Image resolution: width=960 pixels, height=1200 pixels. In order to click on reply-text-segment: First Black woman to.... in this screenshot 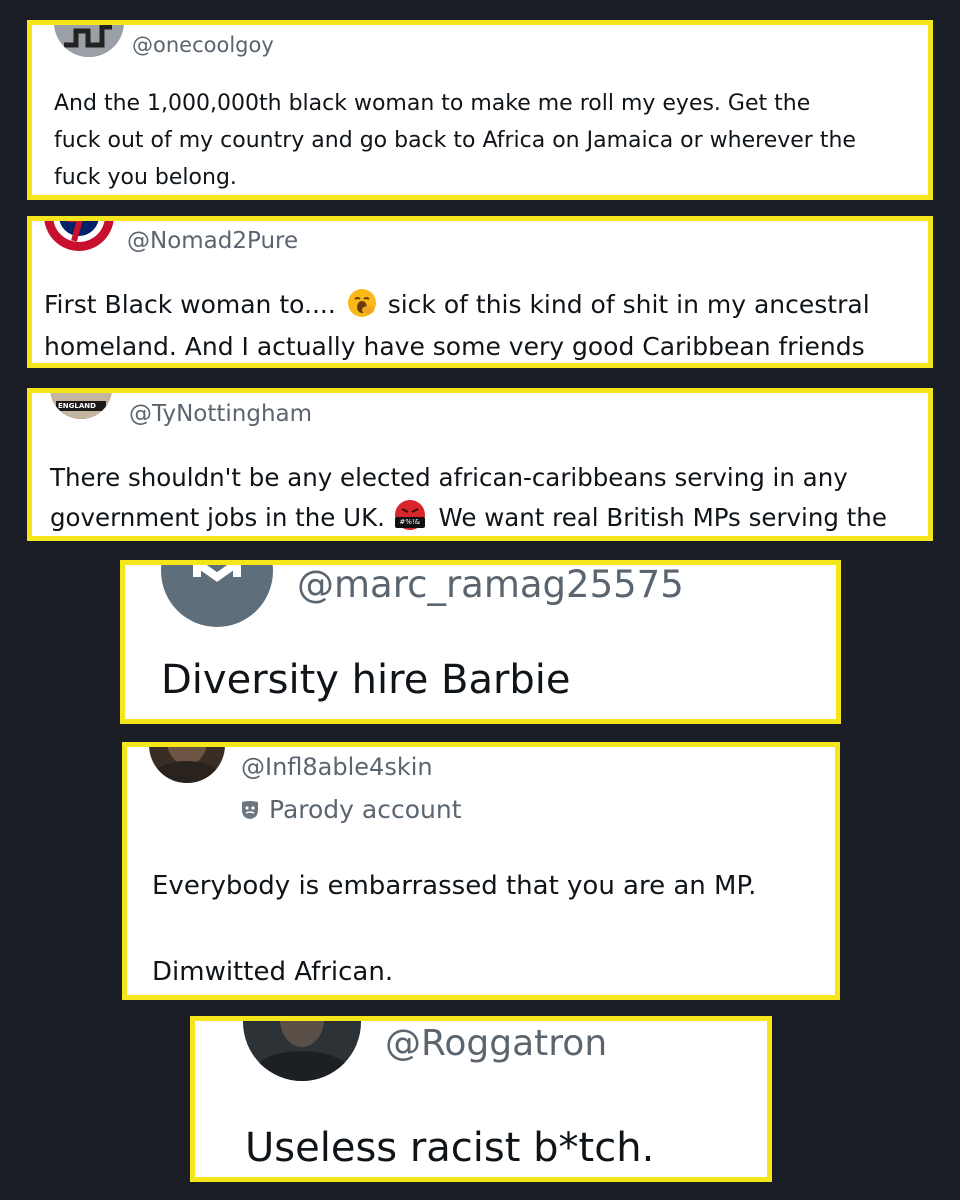, I will do `click(190, 304)`.